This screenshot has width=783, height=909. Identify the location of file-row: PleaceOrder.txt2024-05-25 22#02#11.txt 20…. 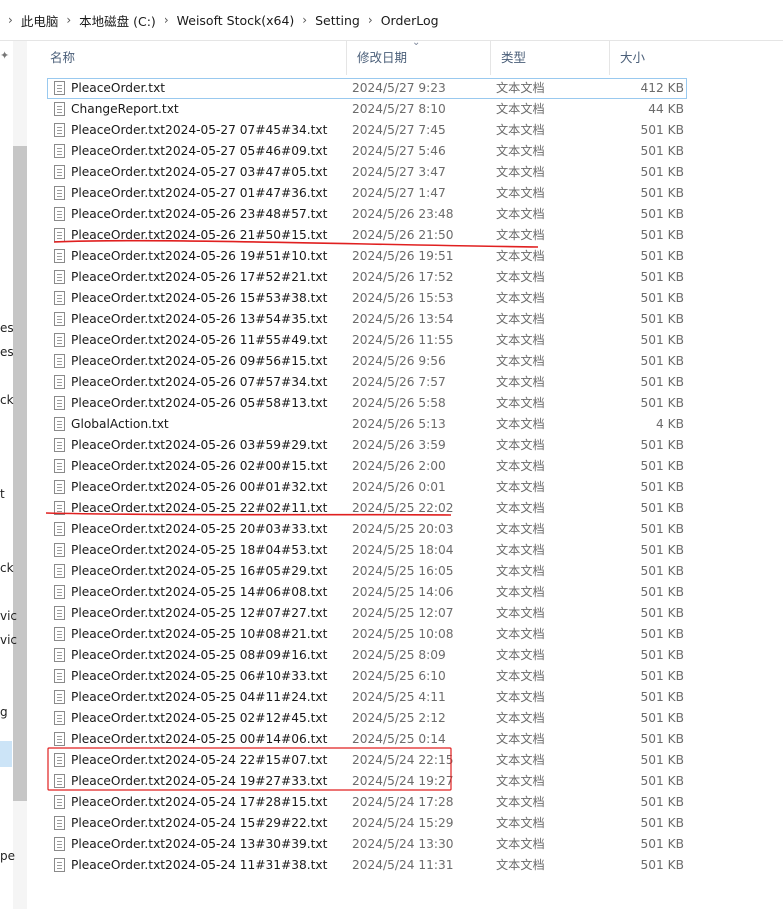
(367, 508).